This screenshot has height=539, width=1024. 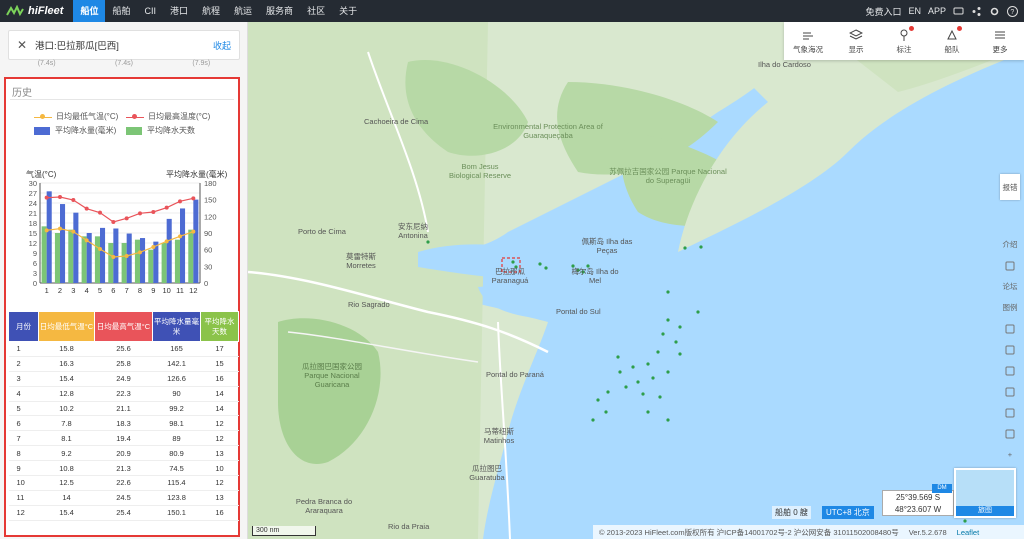 I want to click on table-cell: 7, so click(x=23, y=438).